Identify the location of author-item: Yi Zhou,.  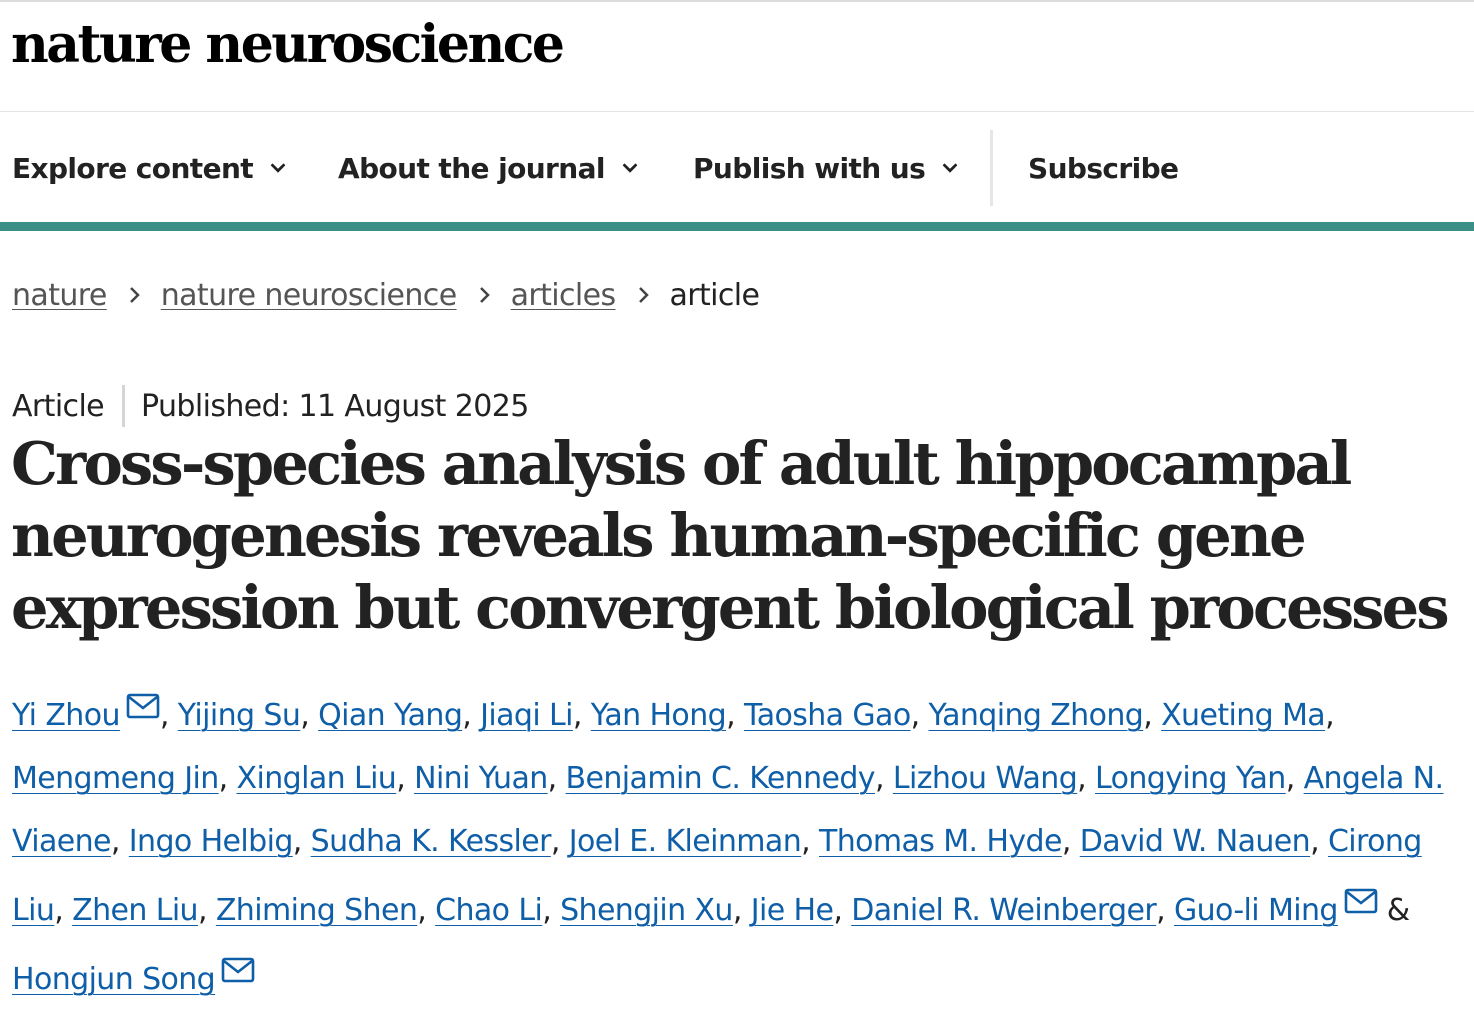
(95, 713).